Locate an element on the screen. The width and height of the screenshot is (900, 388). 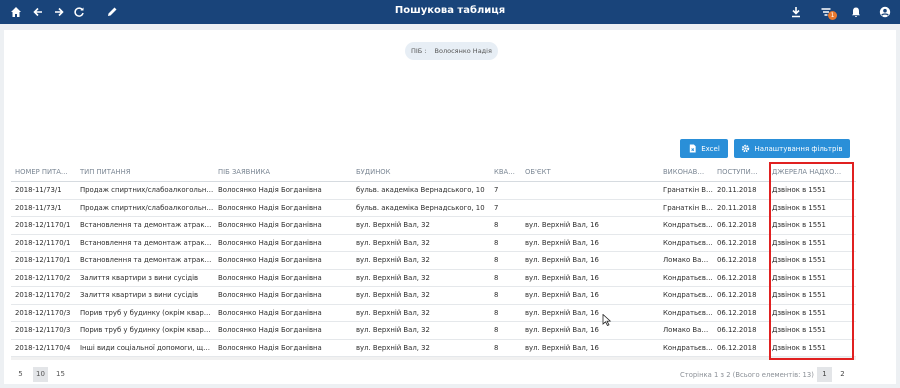
column-header: ТИП ПИТАННЯ is located at coordinates (145, 172).